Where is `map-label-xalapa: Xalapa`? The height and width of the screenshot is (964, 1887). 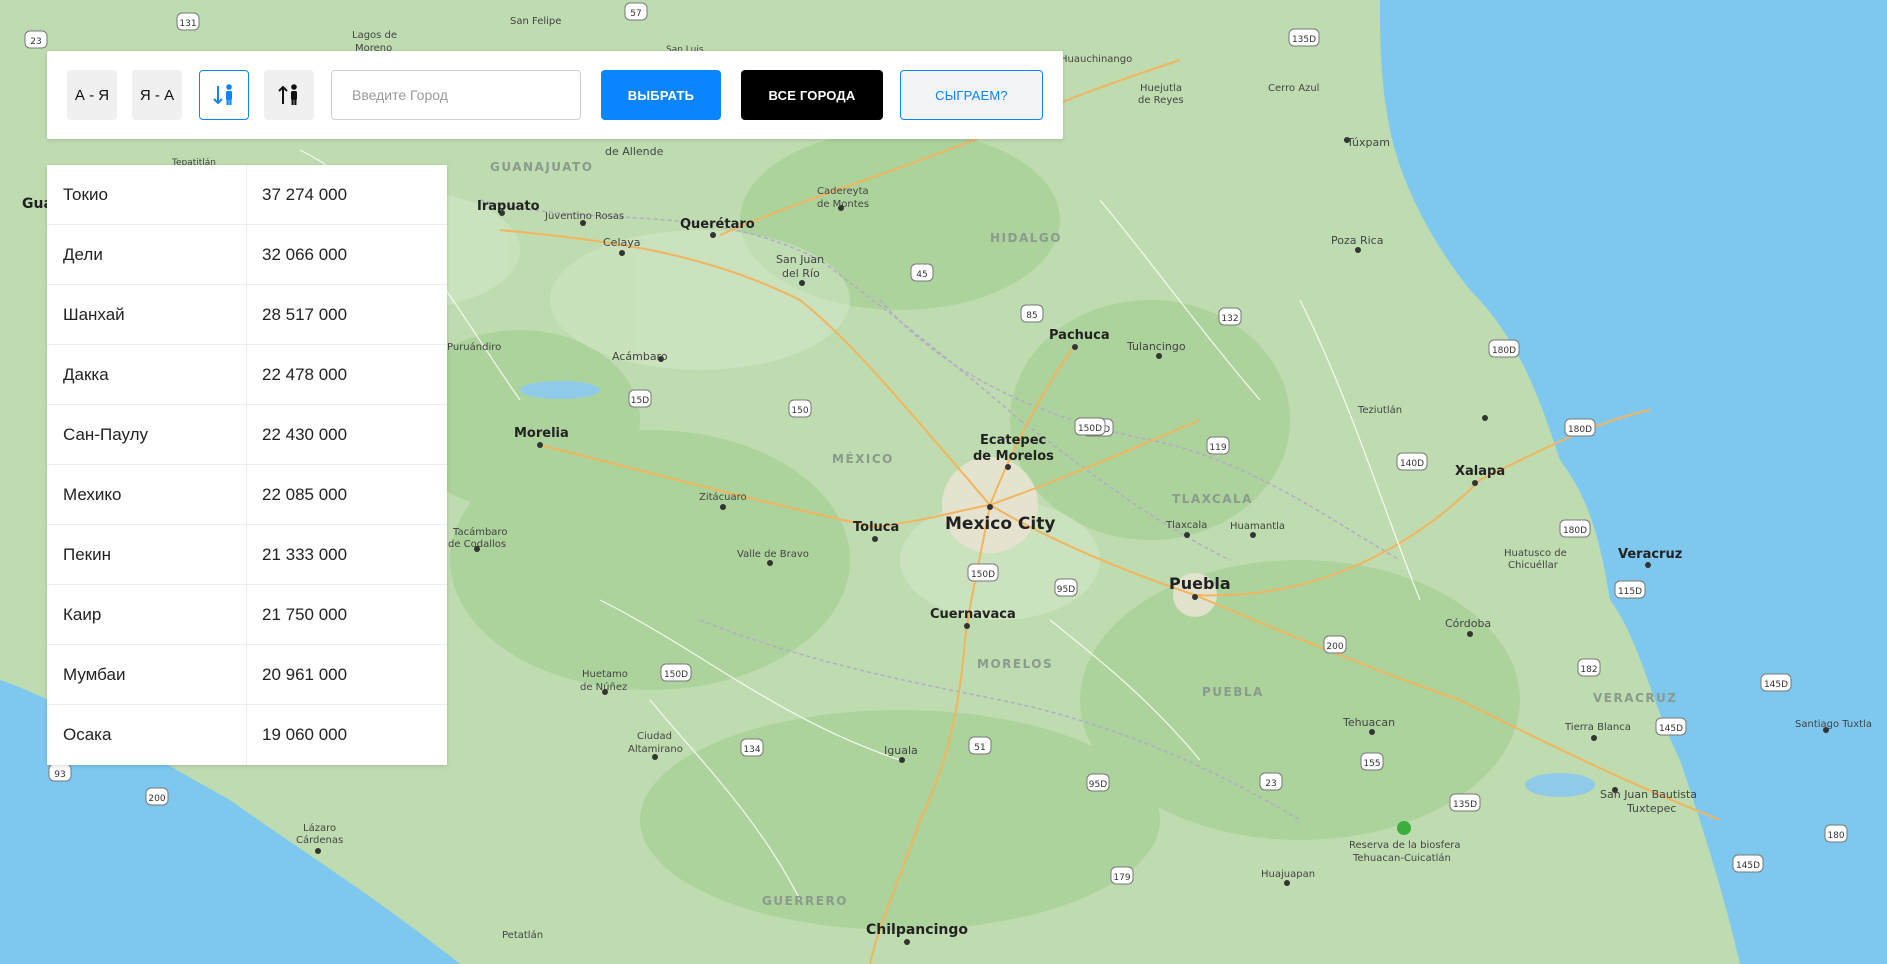 map-label-xalapa: Xalapa is located at coordinates (1480, 471).